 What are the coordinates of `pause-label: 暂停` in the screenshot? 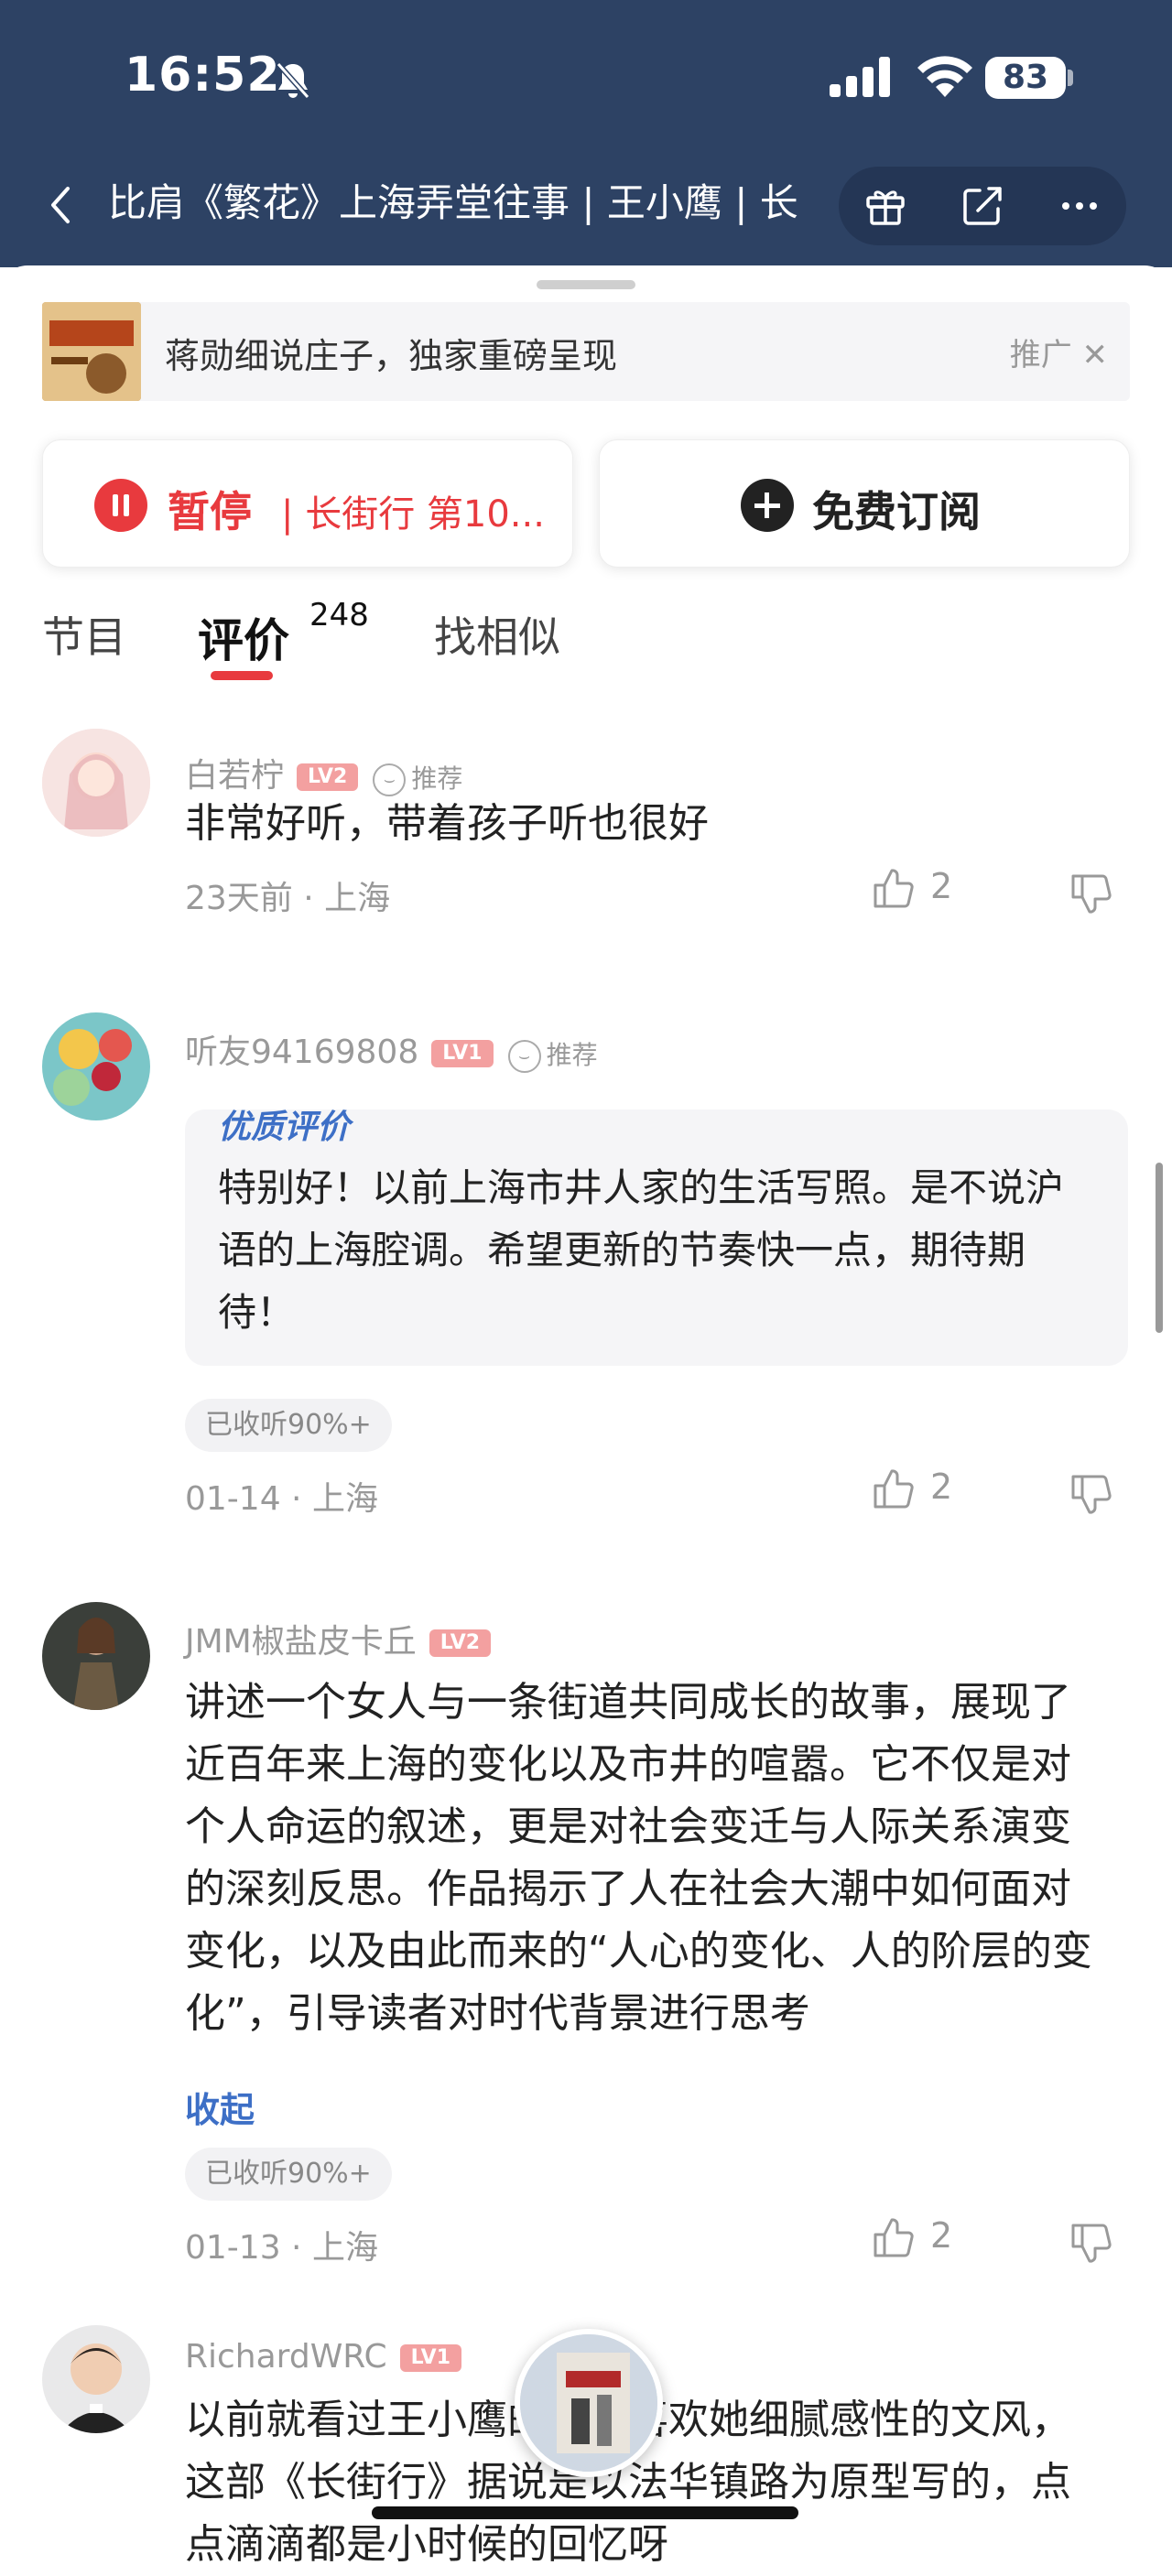 It's located at (210, 512).